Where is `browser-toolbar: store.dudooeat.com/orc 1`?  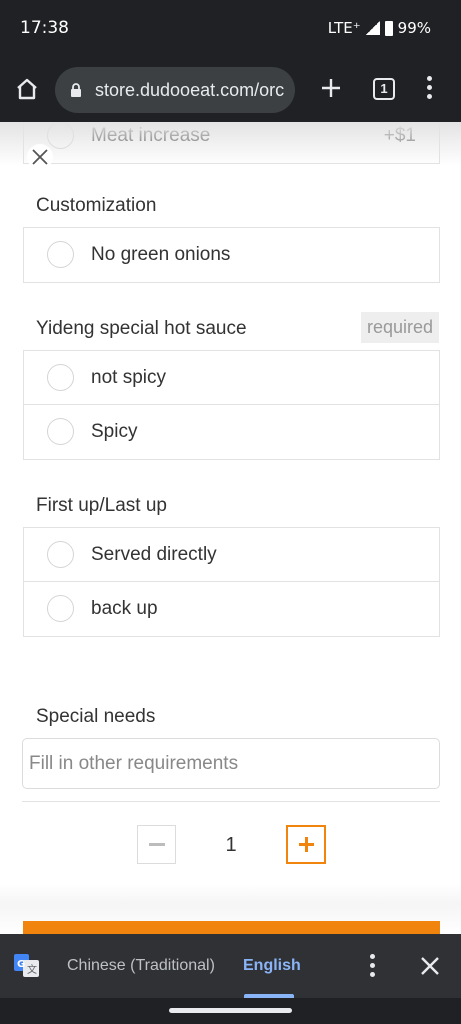 browser-toolbar: store.dudooeat.com/orc 1 is located at coordinates (230, 90).